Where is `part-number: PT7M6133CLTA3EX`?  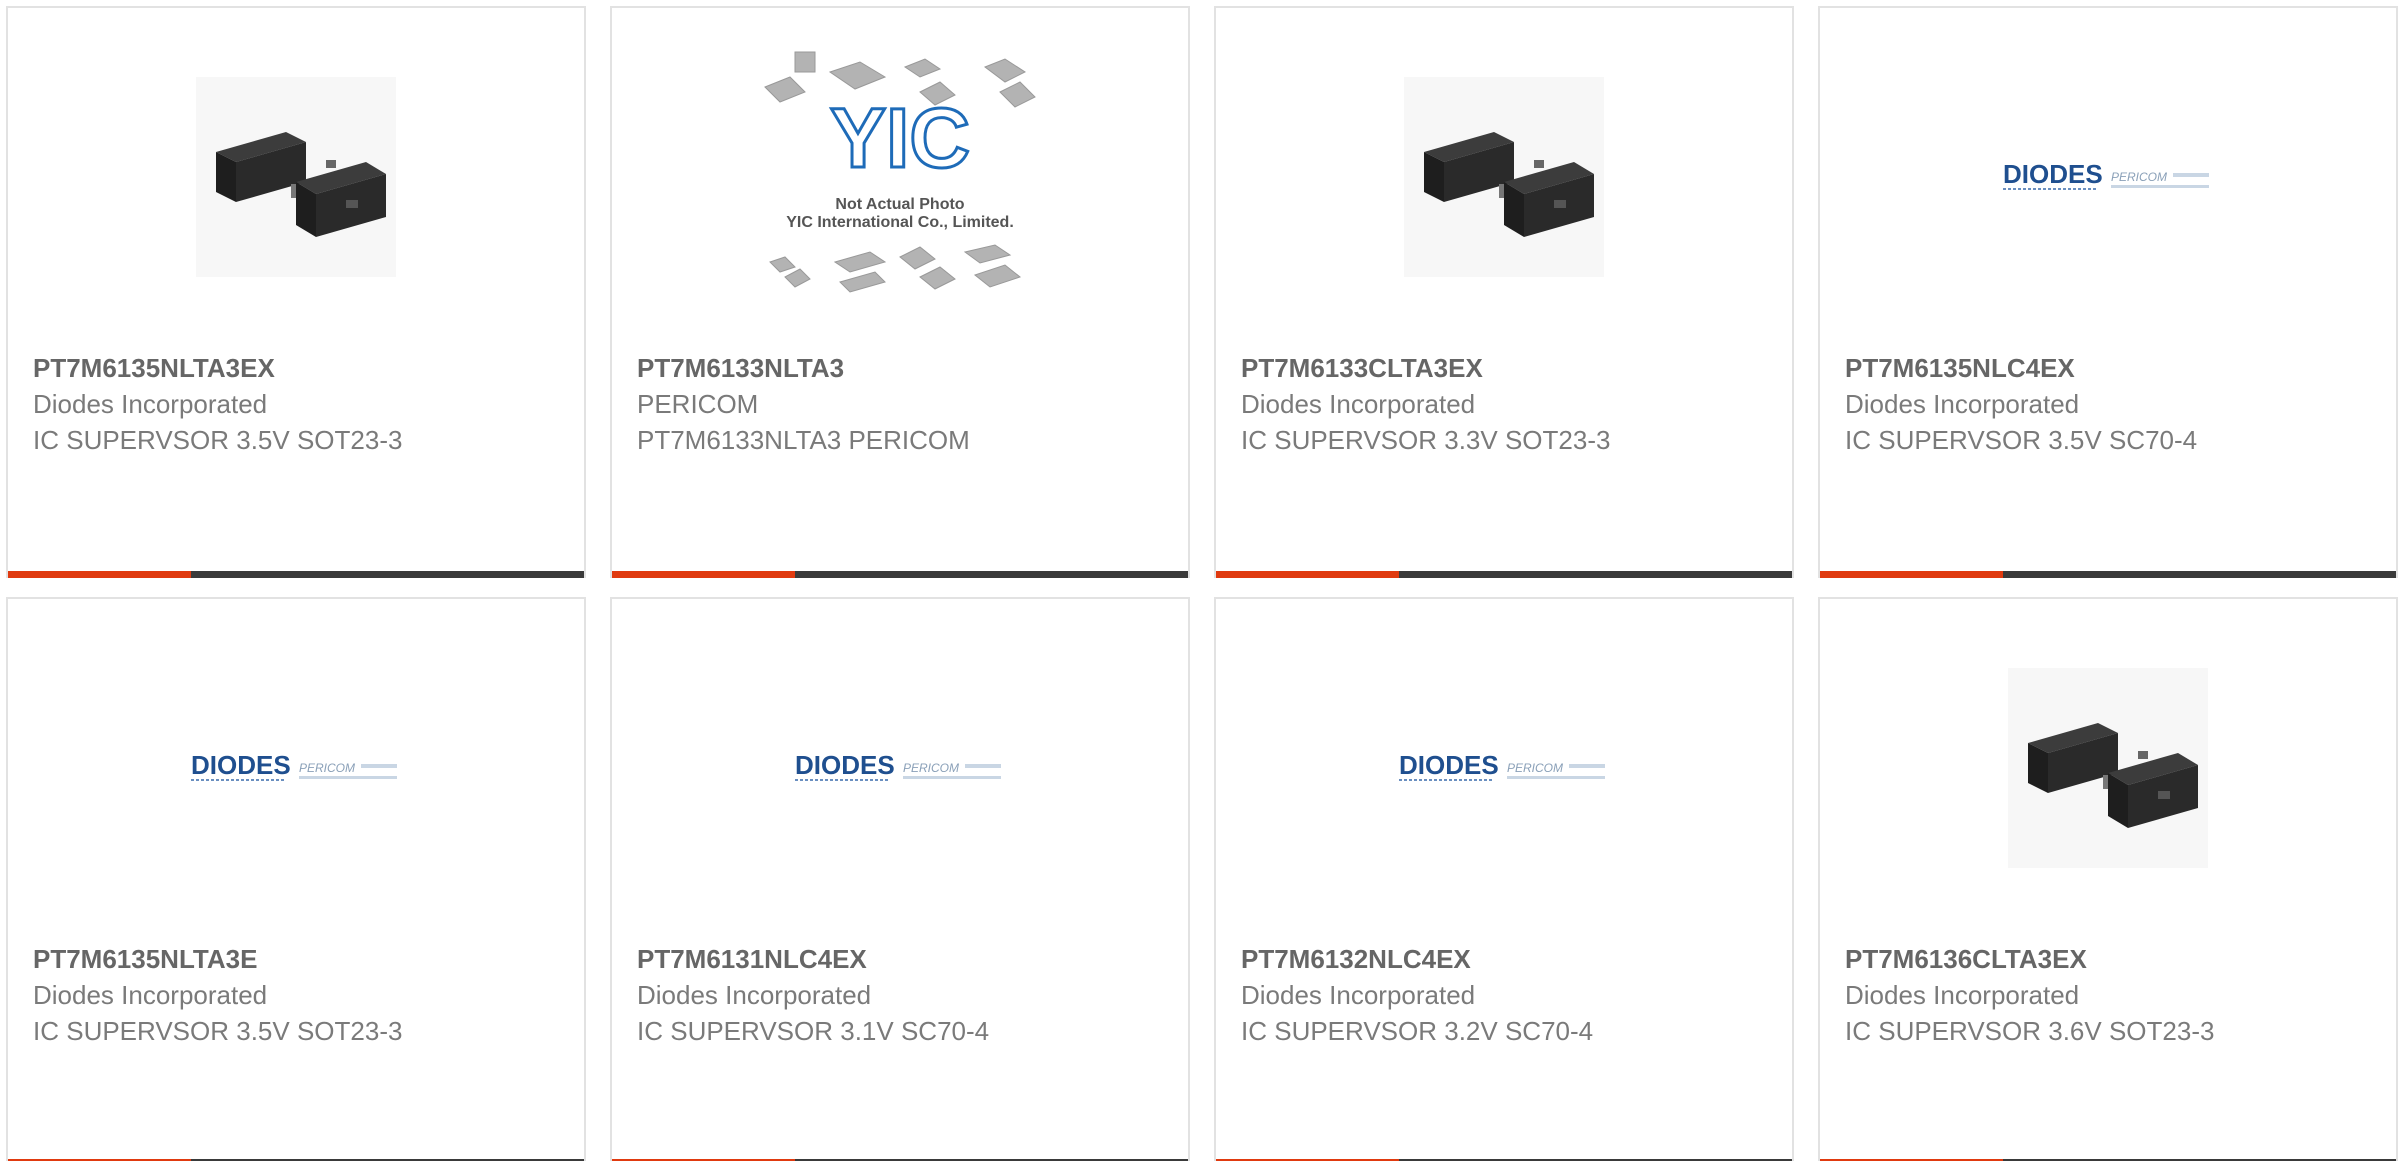 part-number: PT7M6133CLTA3EX is located at coordinates (1506, 368).